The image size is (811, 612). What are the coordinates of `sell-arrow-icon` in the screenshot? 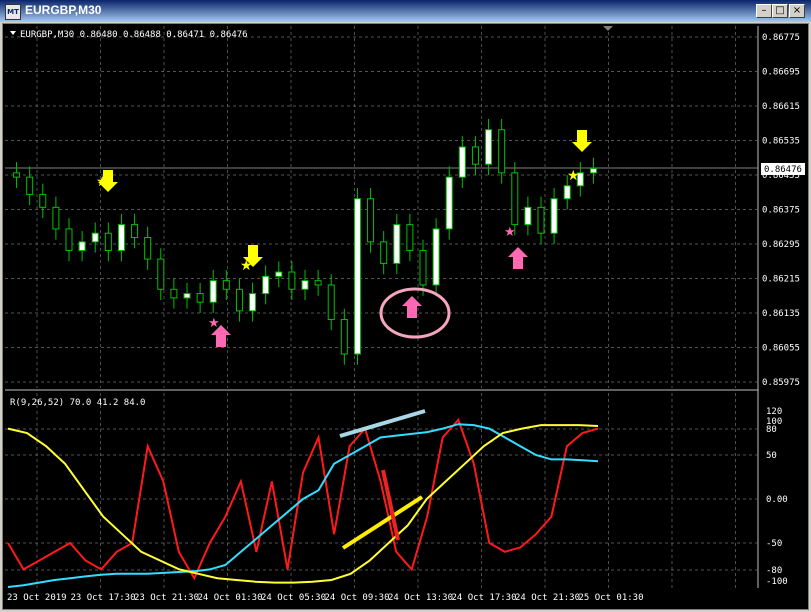 It's located at (582, 141).